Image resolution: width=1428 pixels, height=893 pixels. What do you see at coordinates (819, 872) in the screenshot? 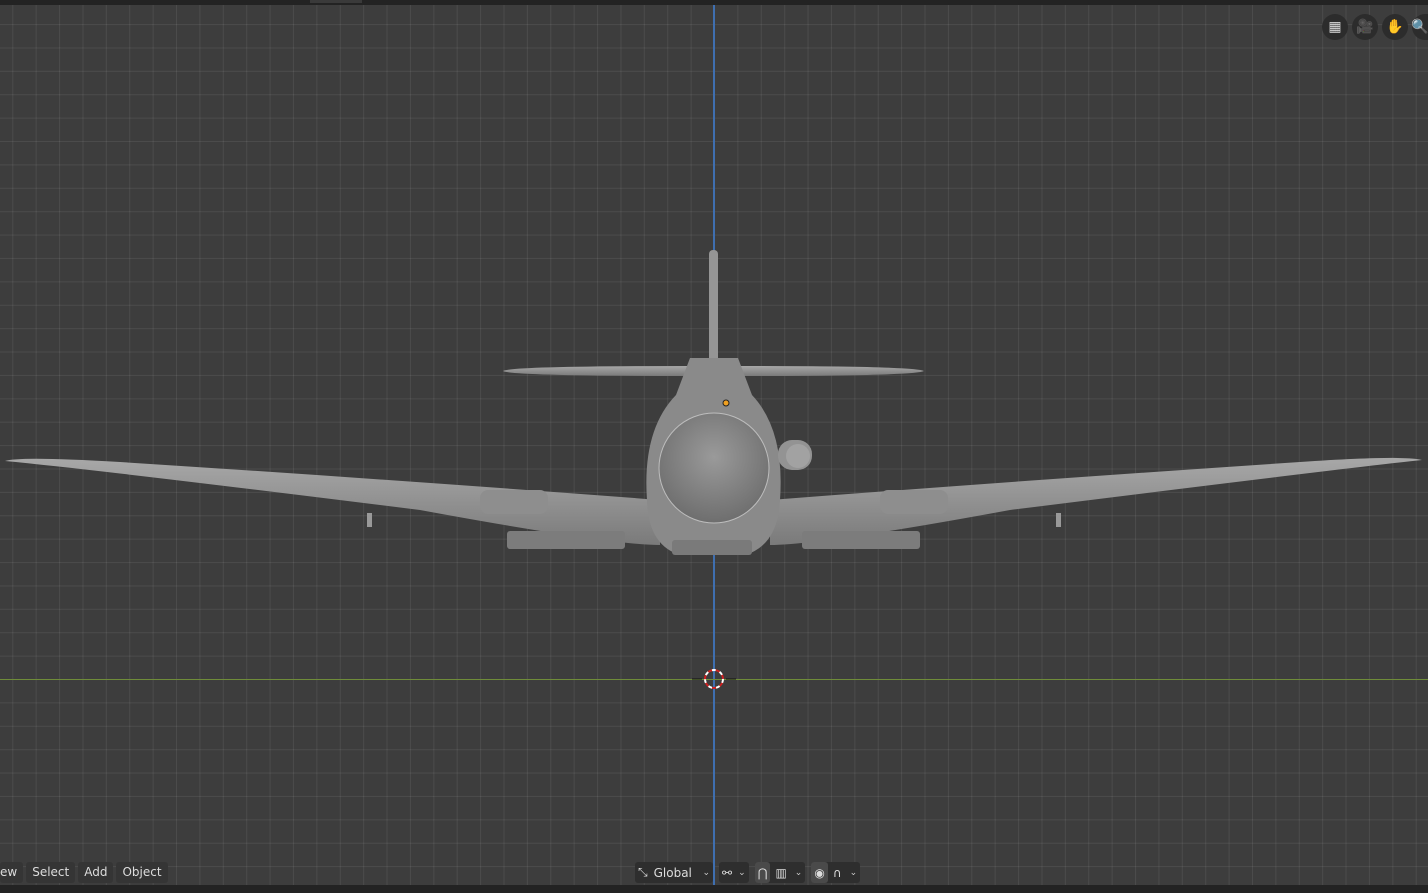
I see `proportional-editing-icon: ◉` at bounding box center [819, 872].